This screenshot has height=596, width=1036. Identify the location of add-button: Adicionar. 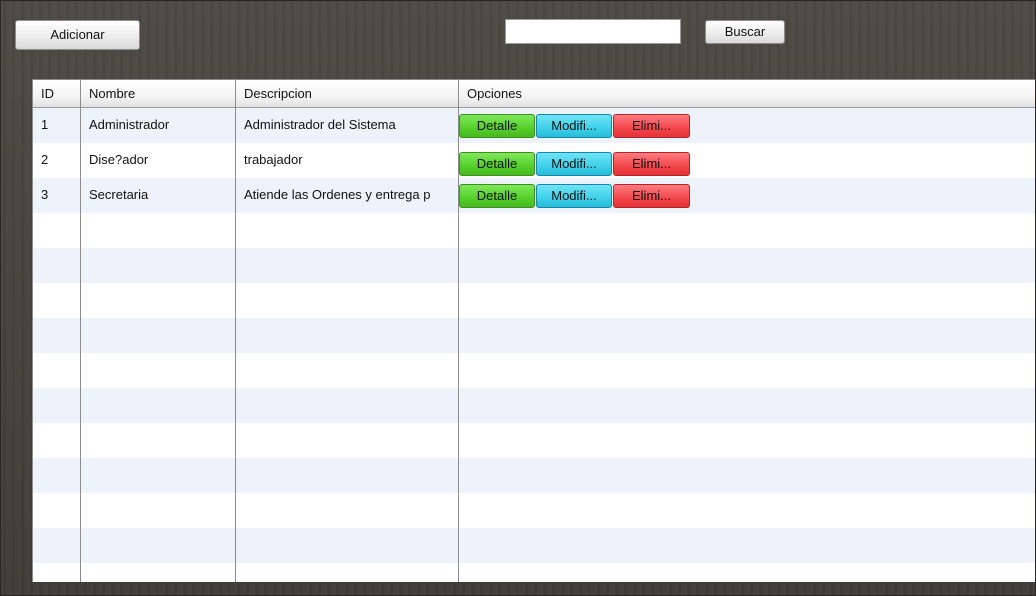
(77, 35).